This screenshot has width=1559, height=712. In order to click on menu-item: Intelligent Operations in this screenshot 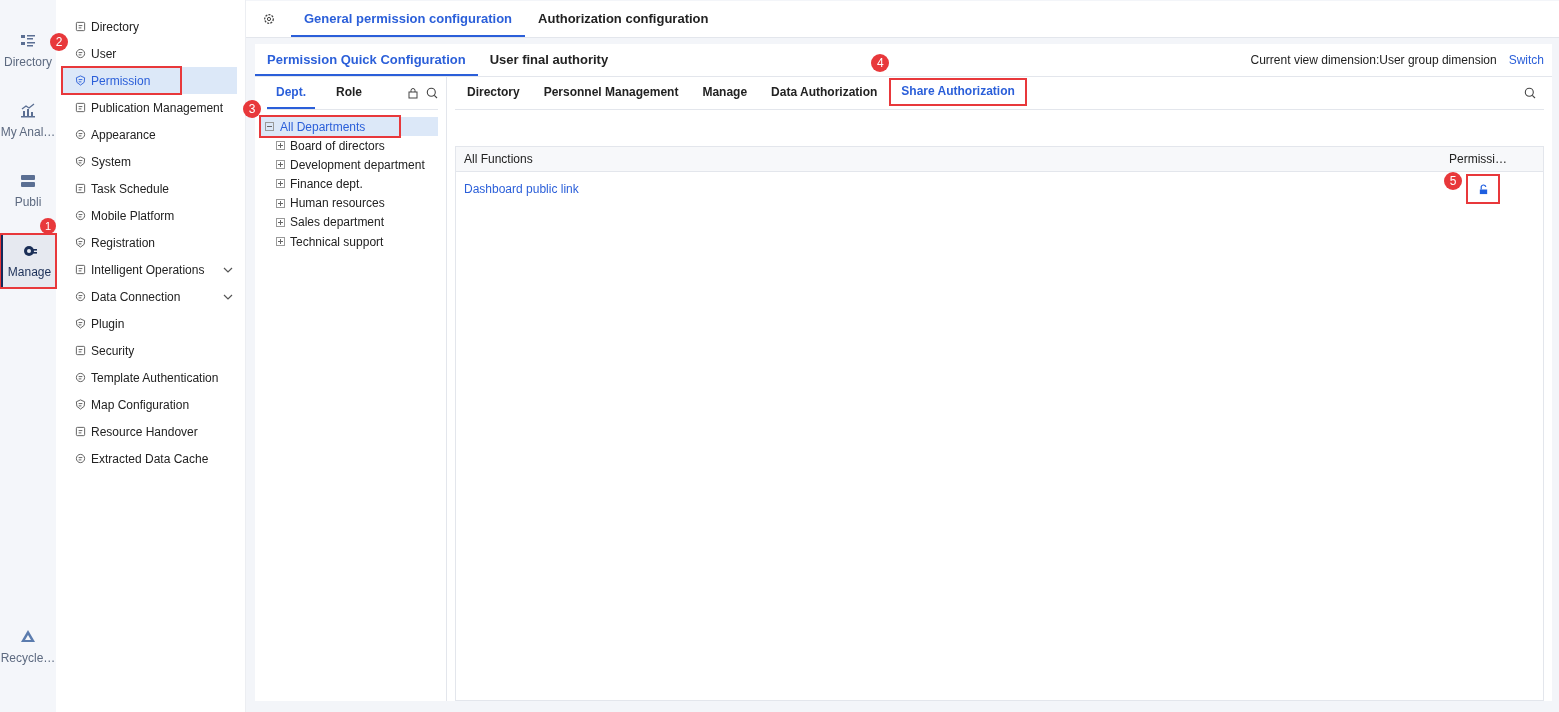, I will do `click(150, 269)`.